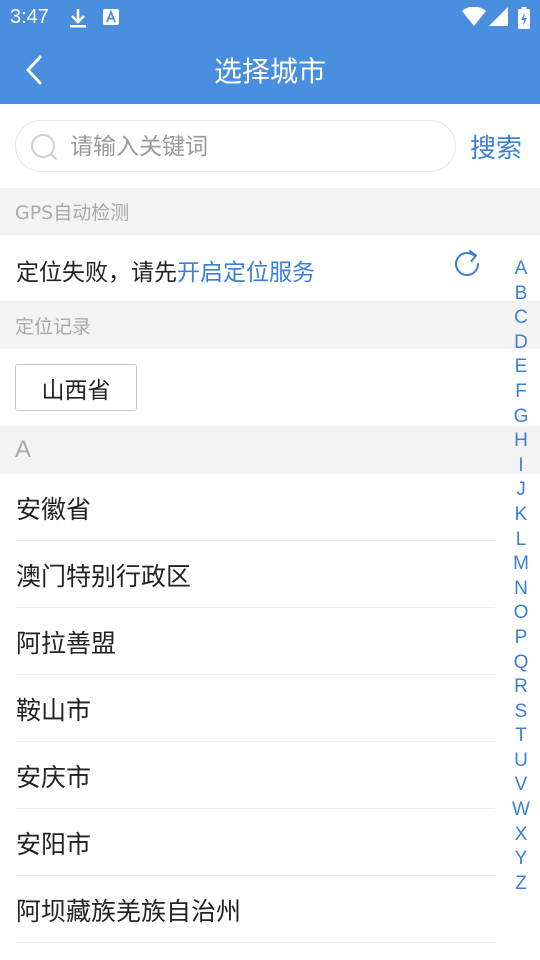 This screenshot has height=960, width=540. What do you see at coordinates (499, 19) in the screenshot?
I see `signal-icon` at bounding box center [499, 19].